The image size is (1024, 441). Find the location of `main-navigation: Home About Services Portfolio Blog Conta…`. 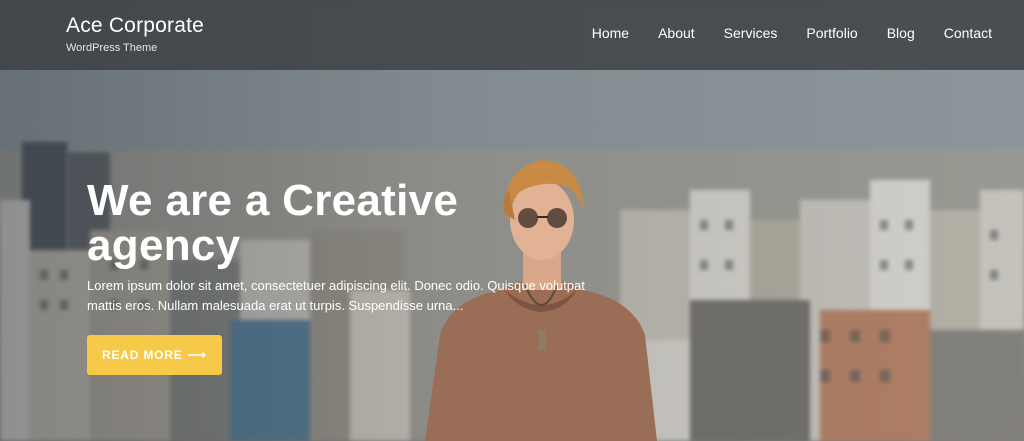

main-navigation: Home About Services Portfolio Blog Conta… is located at coordinates (792, 33).